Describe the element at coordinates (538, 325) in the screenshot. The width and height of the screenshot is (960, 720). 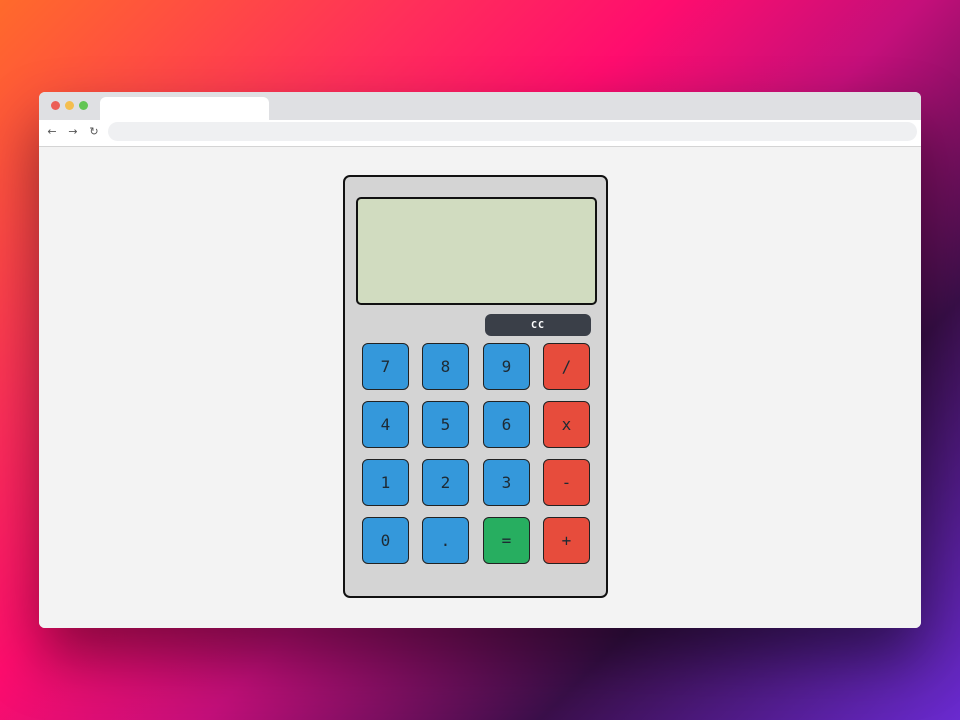
I see `clear-button: CC` at that location.